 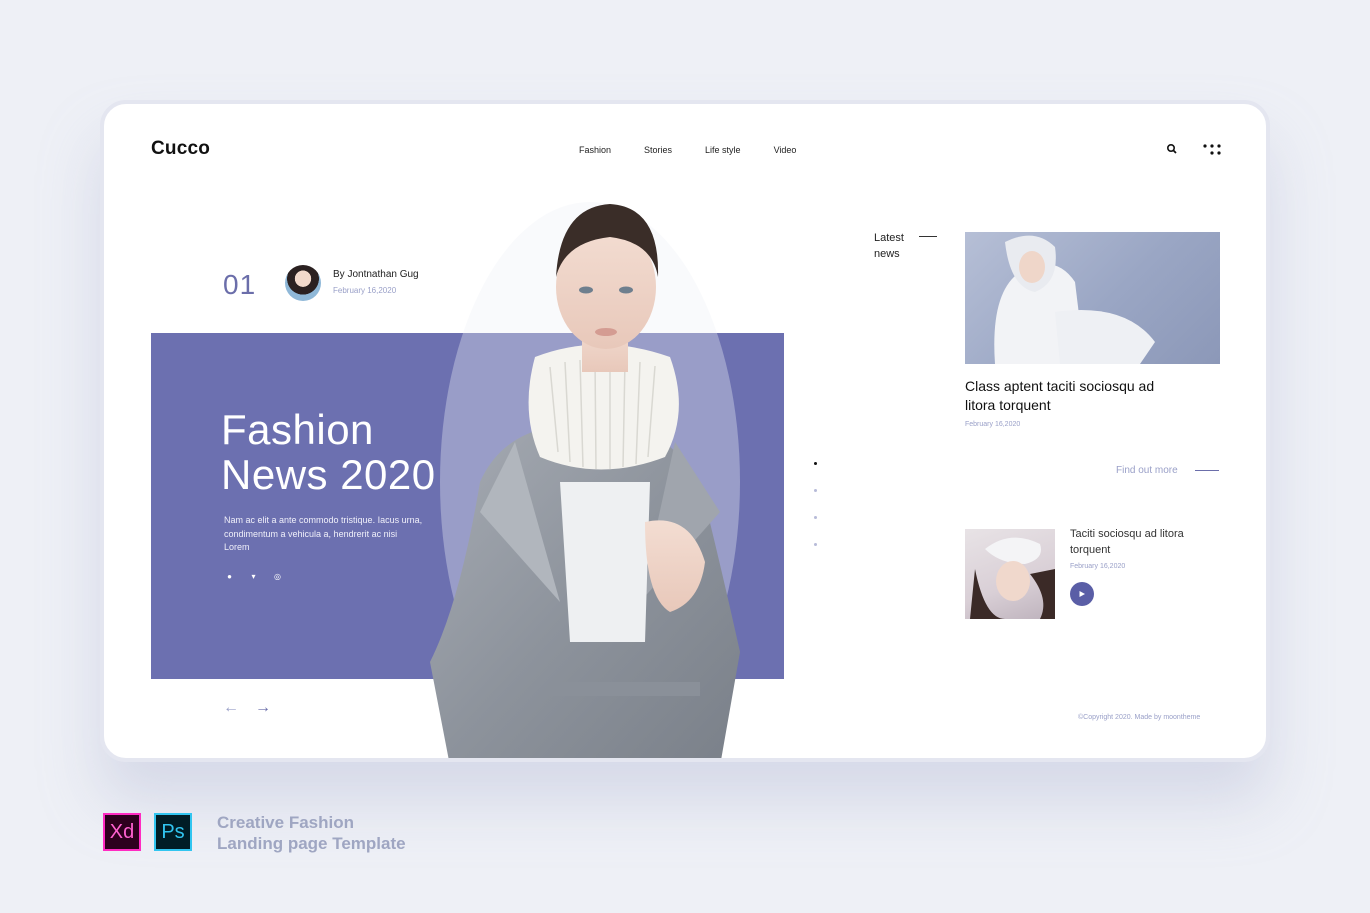 I want to click on caption-line2: Landing page Template, so click(x=311, y=843).